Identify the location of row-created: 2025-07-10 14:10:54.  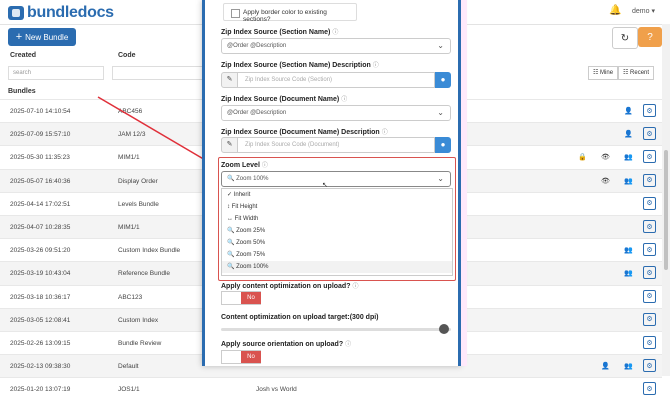
(40, 111).